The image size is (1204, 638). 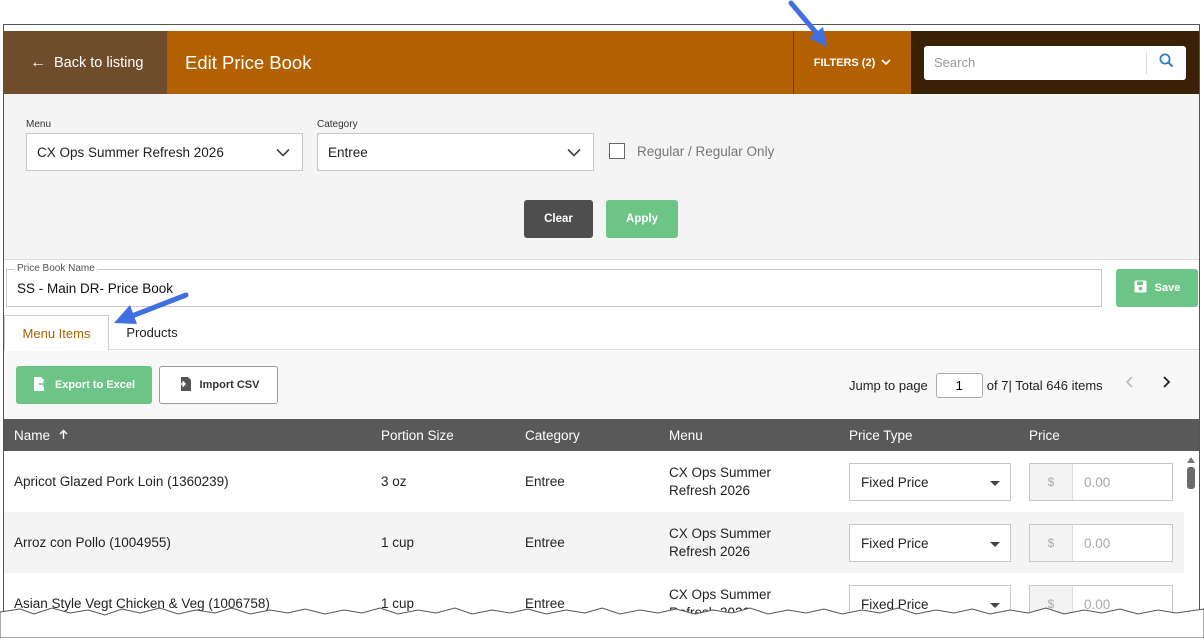 What do you see at coordinates (602, 622) in the screenshot?
I see `torn-edge-decoration` at bounding box center [602, 622].